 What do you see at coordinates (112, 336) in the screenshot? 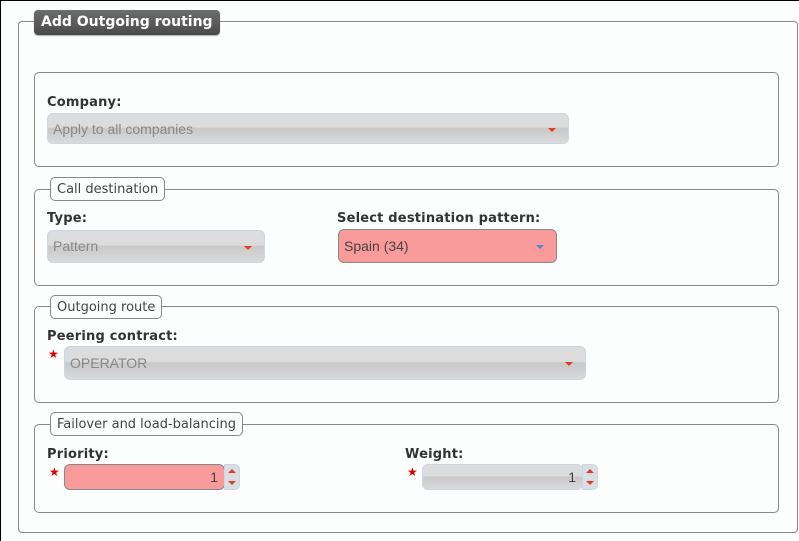
I see `peering-contract-label: Peering contract:` at bounding box center [112, 336].